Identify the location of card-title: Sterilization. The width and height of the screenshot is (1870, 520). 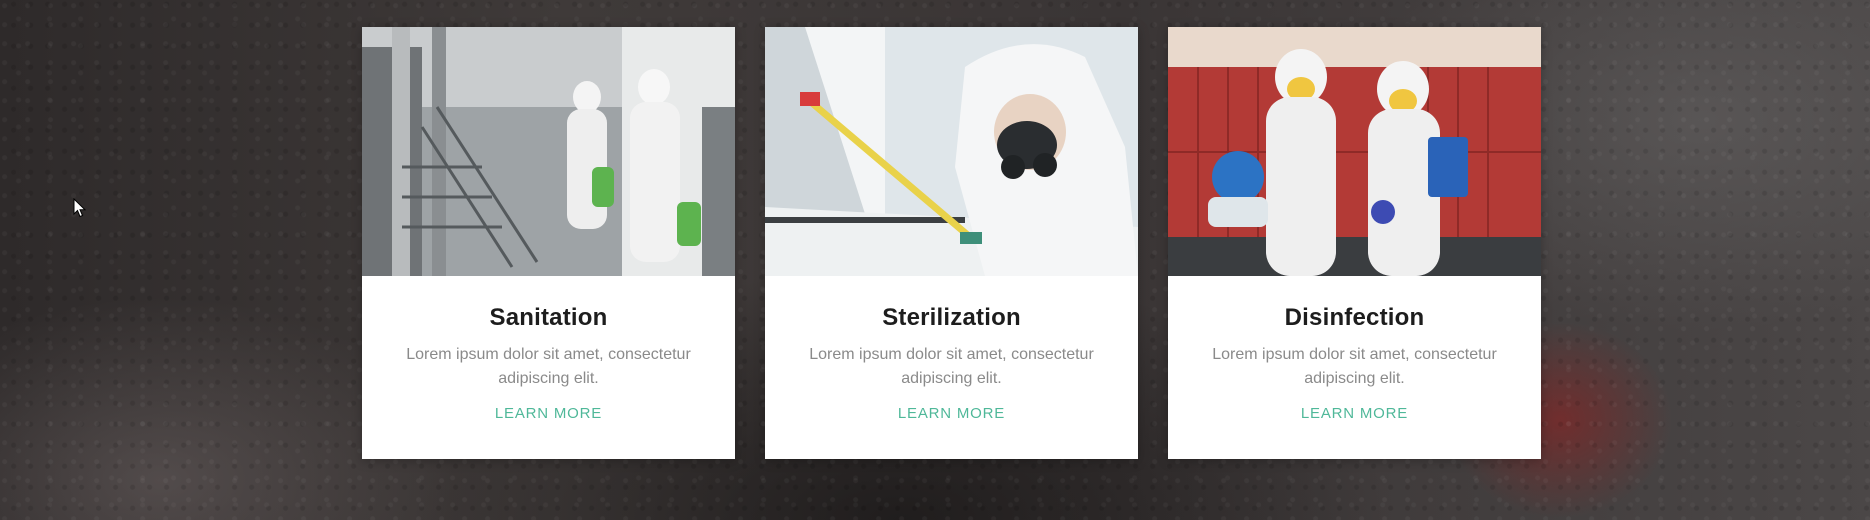
(951, 317).